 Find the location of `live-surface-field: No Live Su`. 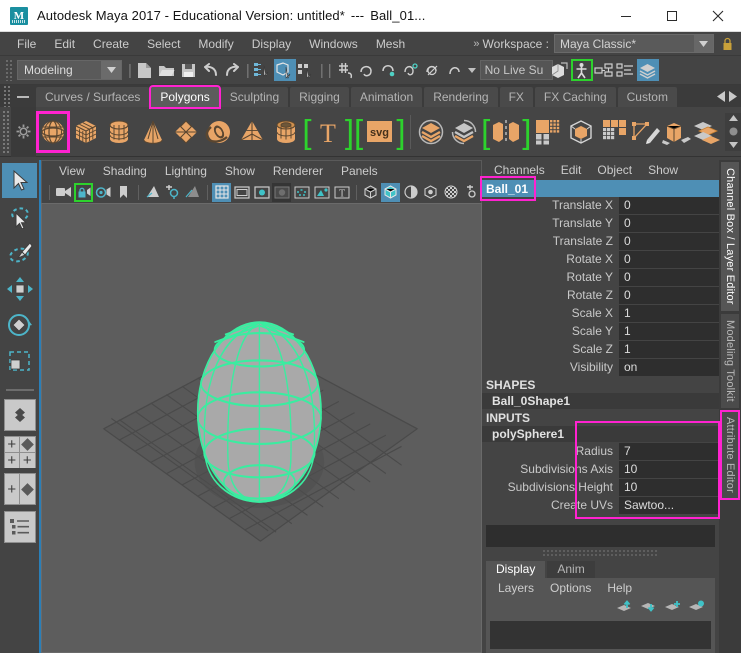

live-surface-field: No Live Su is located at coordinates (516, 70).